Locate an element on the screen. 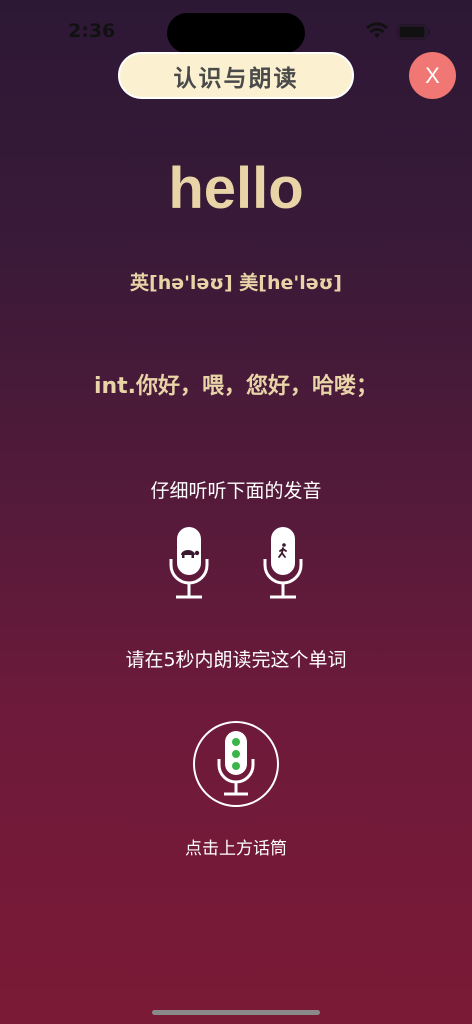  battery-icon is located at coordinates (413, 32).